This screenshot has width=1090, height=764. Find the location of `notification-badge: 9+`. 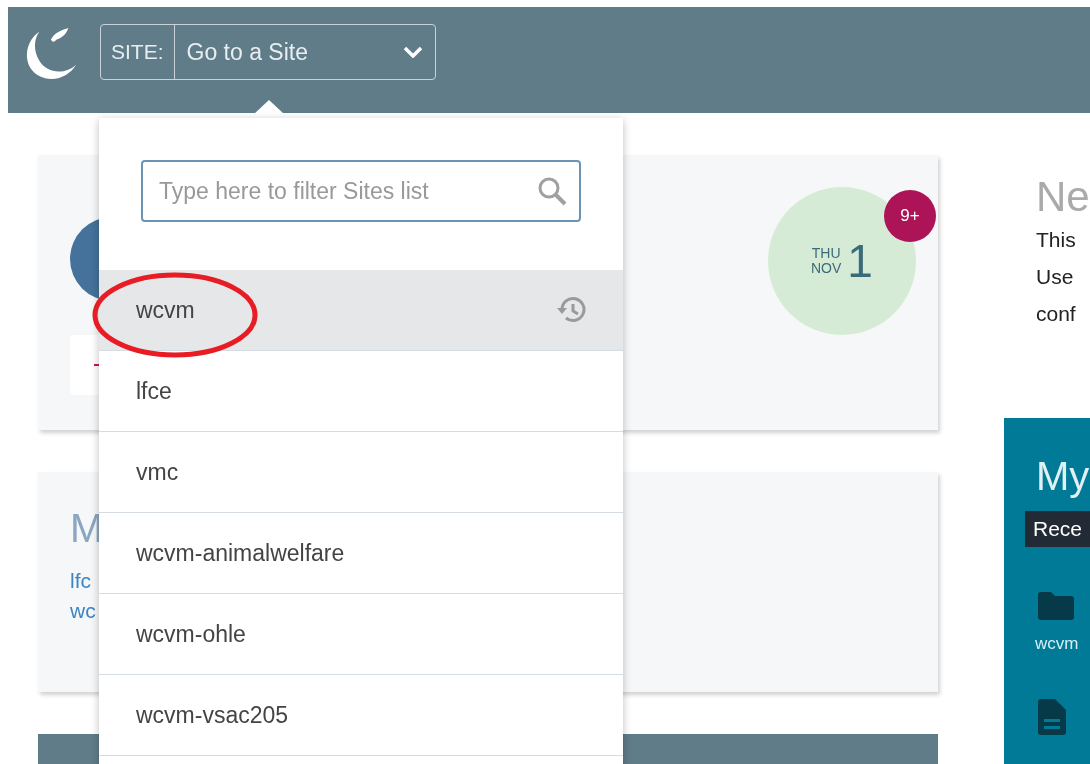

notification-badge: 9+ is located at coordinates (909, 216).